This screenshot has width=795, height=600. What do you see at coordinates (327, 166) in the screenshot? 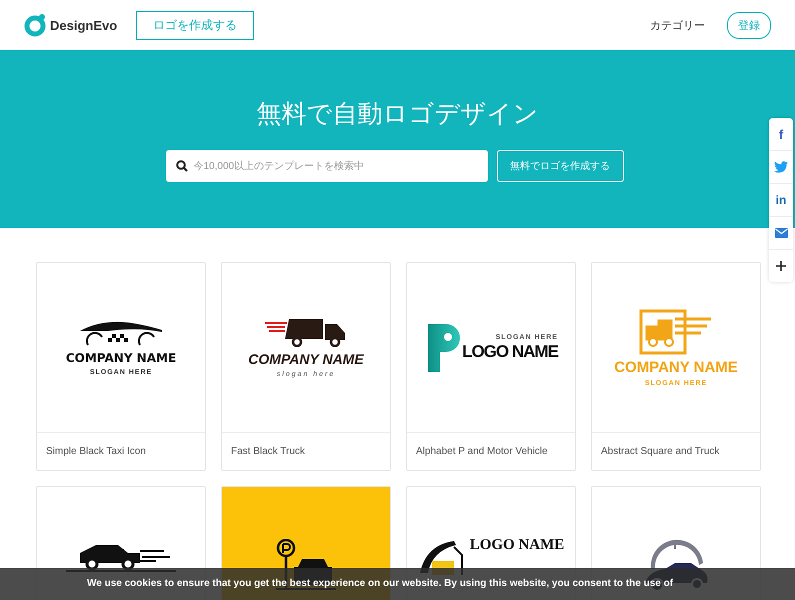
I see `search-field: 今10,000以上のテンプレートを検索中` at bounding box center [327, 166].